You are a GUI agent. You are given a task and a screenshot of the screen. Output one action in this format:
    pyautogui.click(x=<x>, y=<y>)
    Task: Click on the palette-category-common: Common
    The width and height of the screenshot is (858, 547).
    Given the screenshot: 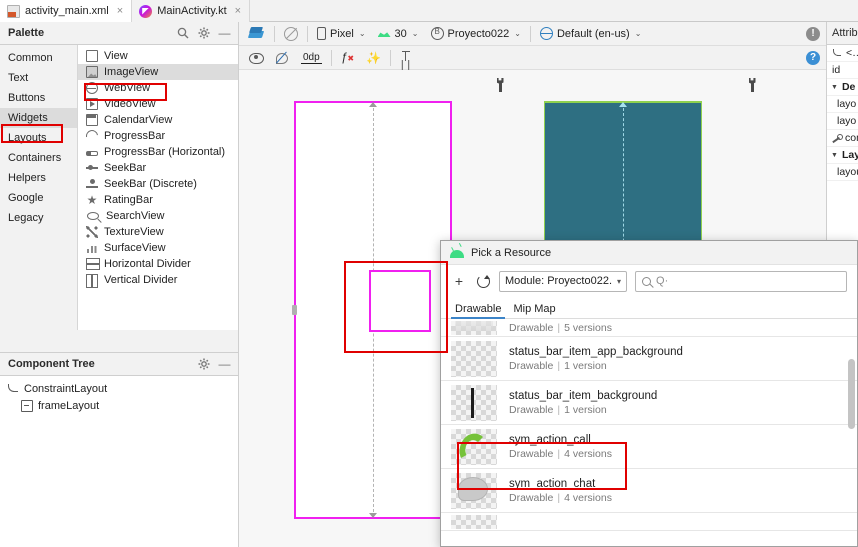 What is the action you would take?
    pyautogui.click(x=38, y=58)
    